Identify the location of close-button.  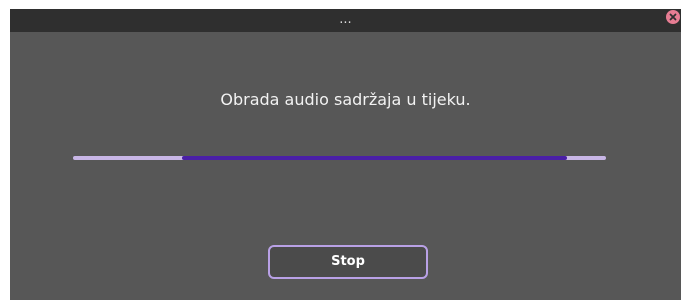
(673, 17).